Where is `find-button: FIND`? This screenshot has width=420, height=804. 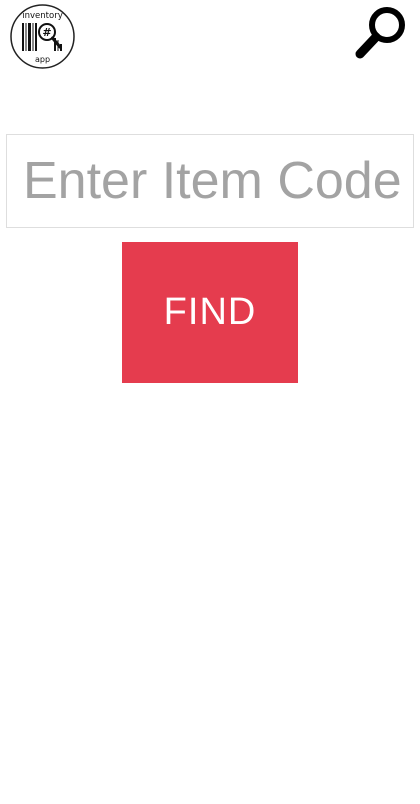
find-button: FIND is located at coordinates (210, 312).